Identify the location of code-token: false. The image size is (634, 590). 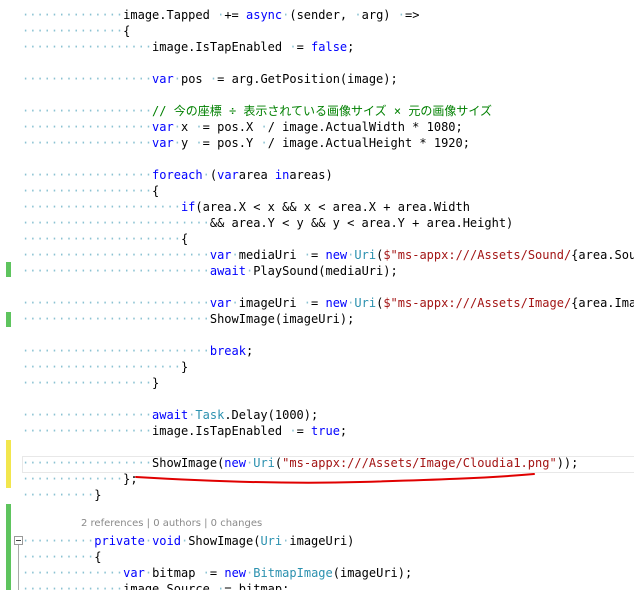
(329, 47).